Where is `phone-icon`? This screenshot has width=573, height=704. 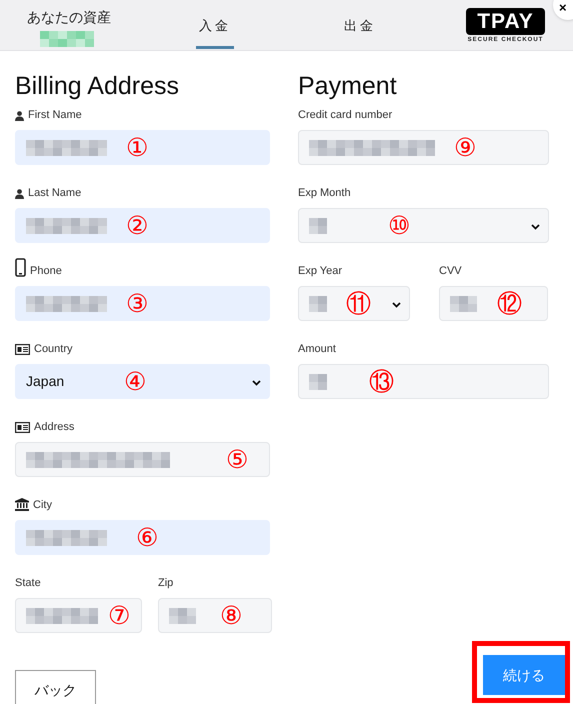
phone-icon is located at coordinates (20, 267).